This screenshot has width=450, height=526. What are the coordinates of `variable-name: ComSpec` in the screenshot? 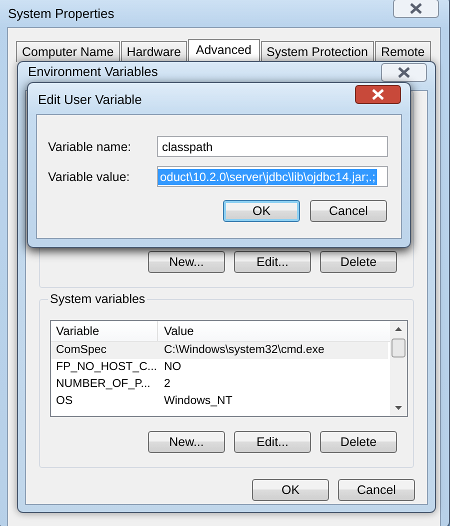 It's located at (81, 350).